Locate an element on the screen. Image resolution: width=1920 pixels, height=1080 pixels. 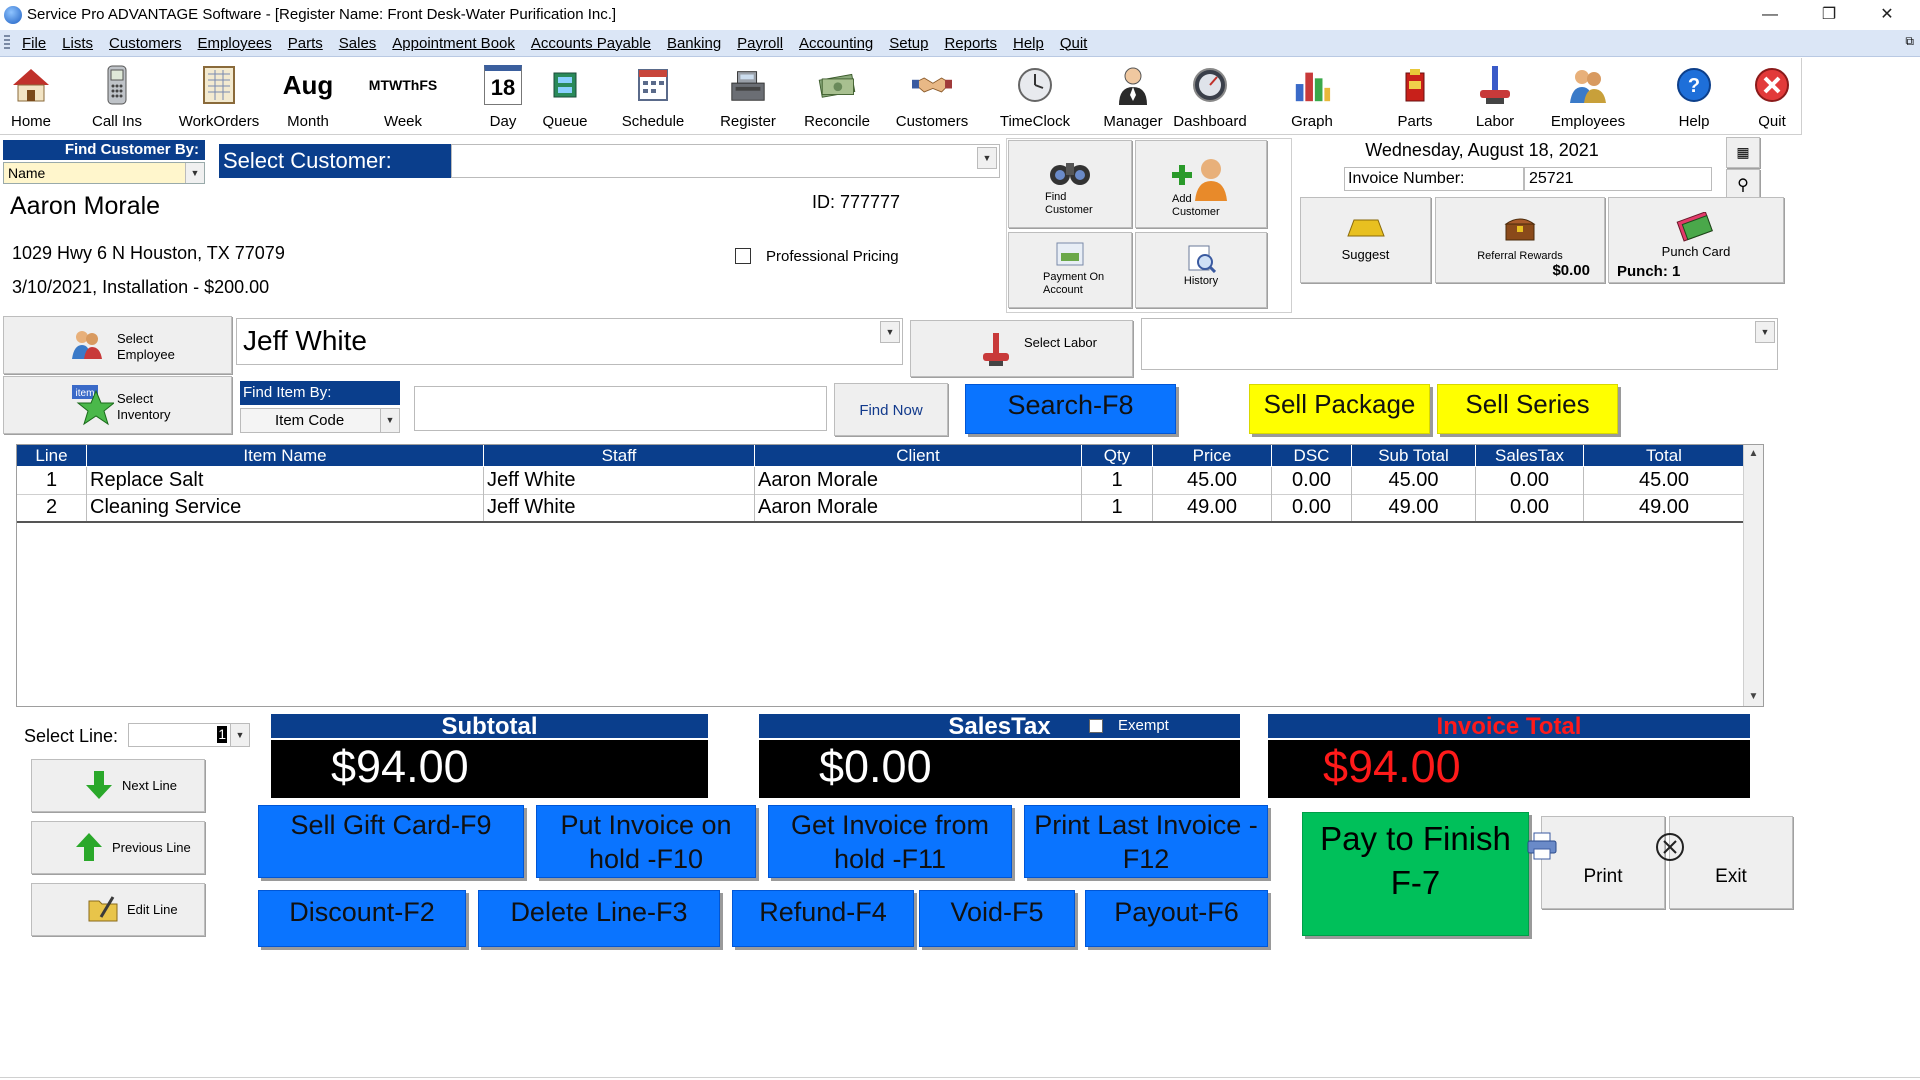
labor-combo: ▼ is located at coordinates (1459, 344).